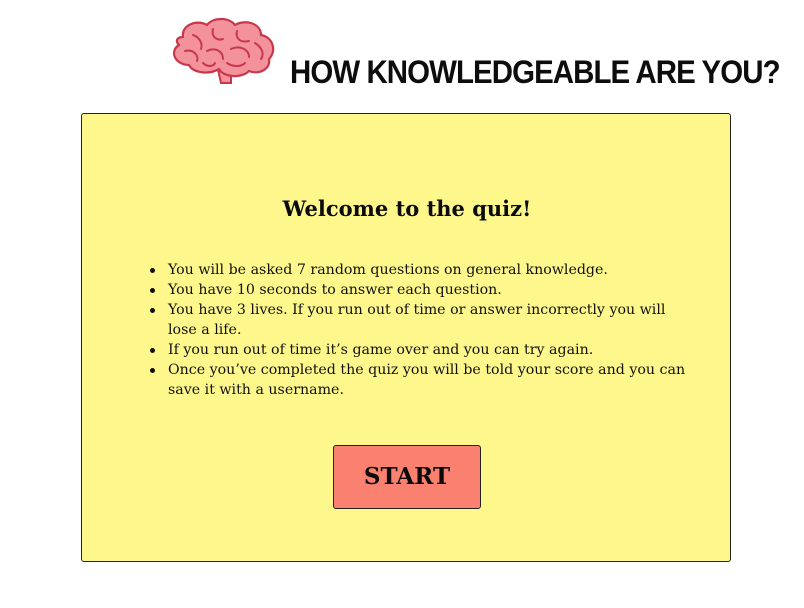 Image resolution: width=804 pixels, height=608 pixels. I want to click on page-title: How knowledgeable are you?, so click(535, 72).